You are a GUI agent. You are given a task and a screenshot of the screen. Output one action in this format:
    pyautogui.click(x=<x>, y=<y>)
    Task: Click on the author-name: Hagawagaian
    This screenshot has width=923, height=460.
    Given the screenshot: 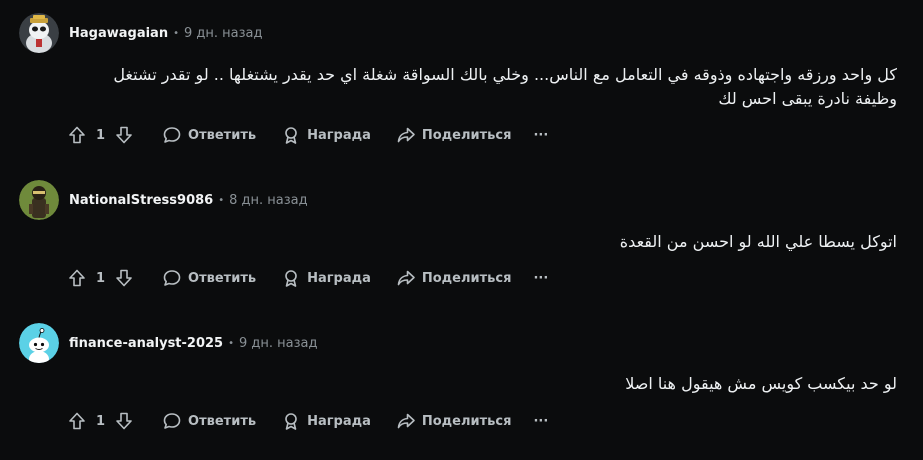 What is the action you would take?
    pyautogui.click(x=118, y=33)
    